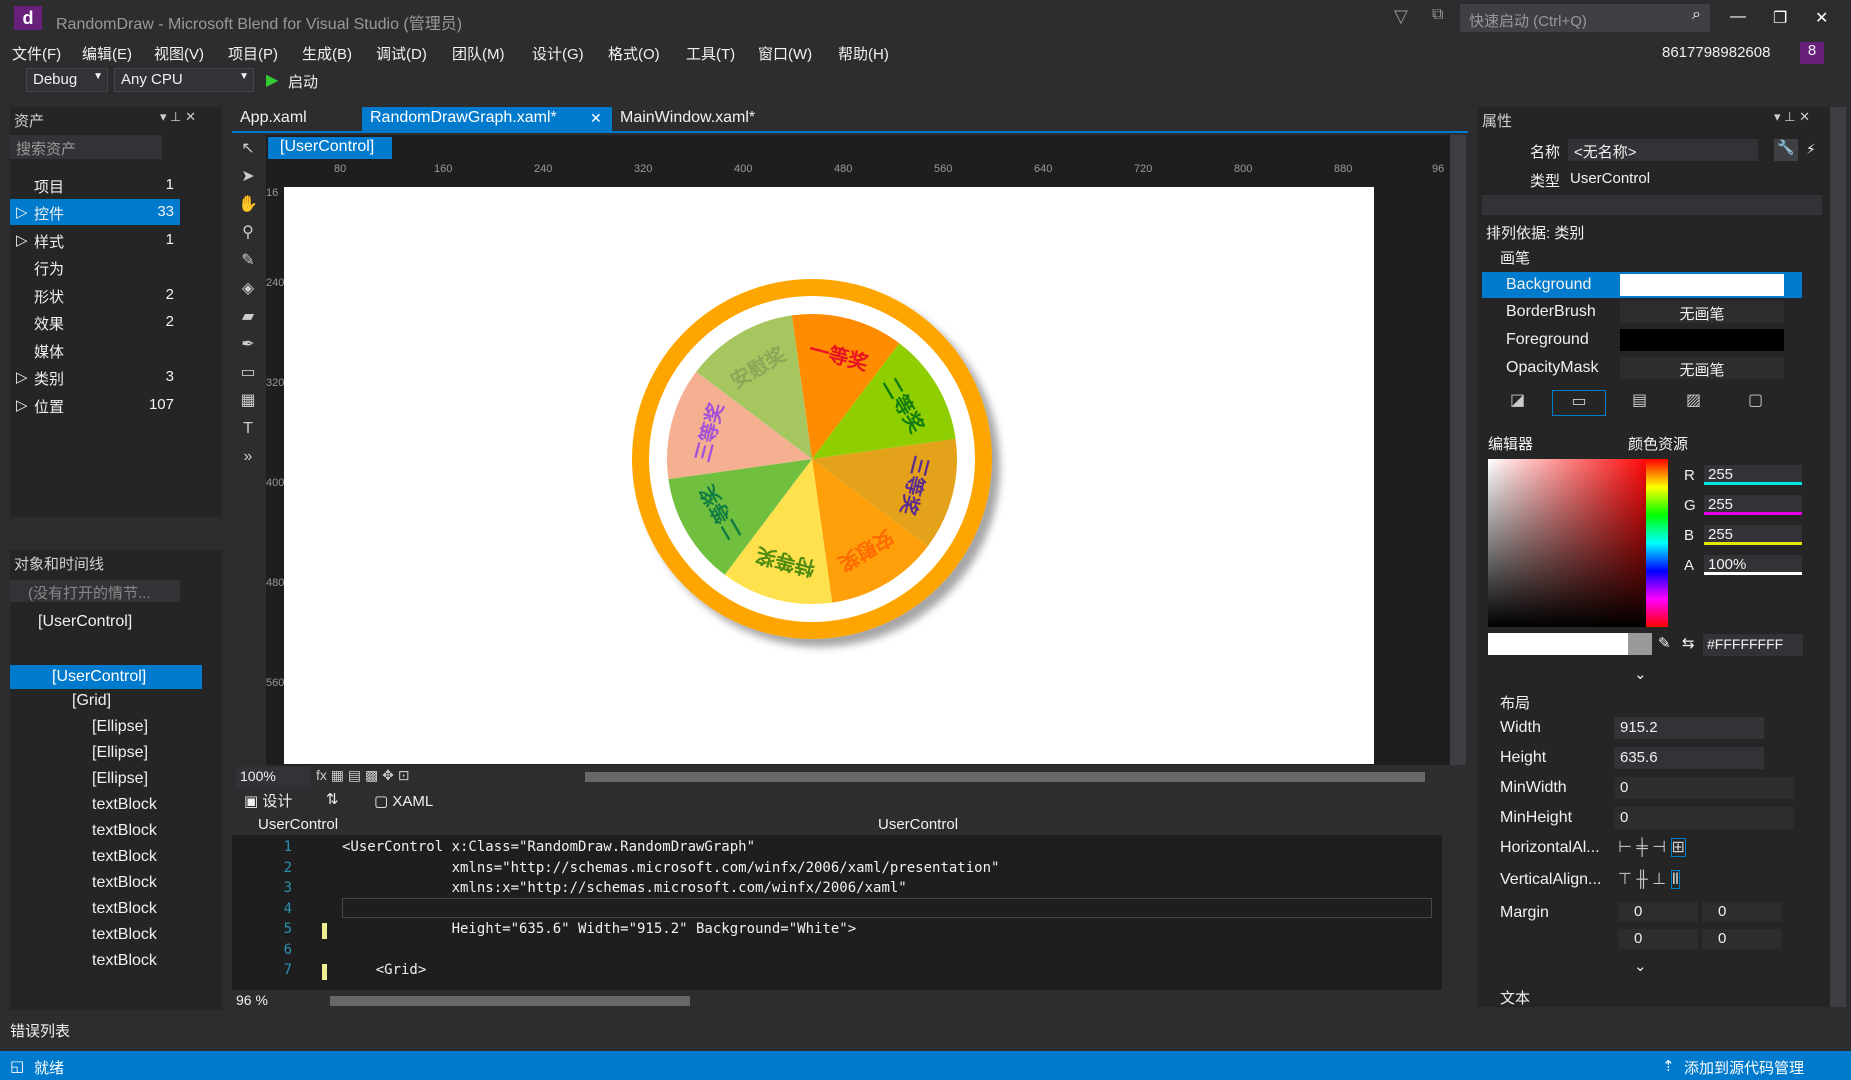 The width and height of the screenshot is (1851, 1080). I want to click on assets-search-input: 搜索资产, so click(86, 147).